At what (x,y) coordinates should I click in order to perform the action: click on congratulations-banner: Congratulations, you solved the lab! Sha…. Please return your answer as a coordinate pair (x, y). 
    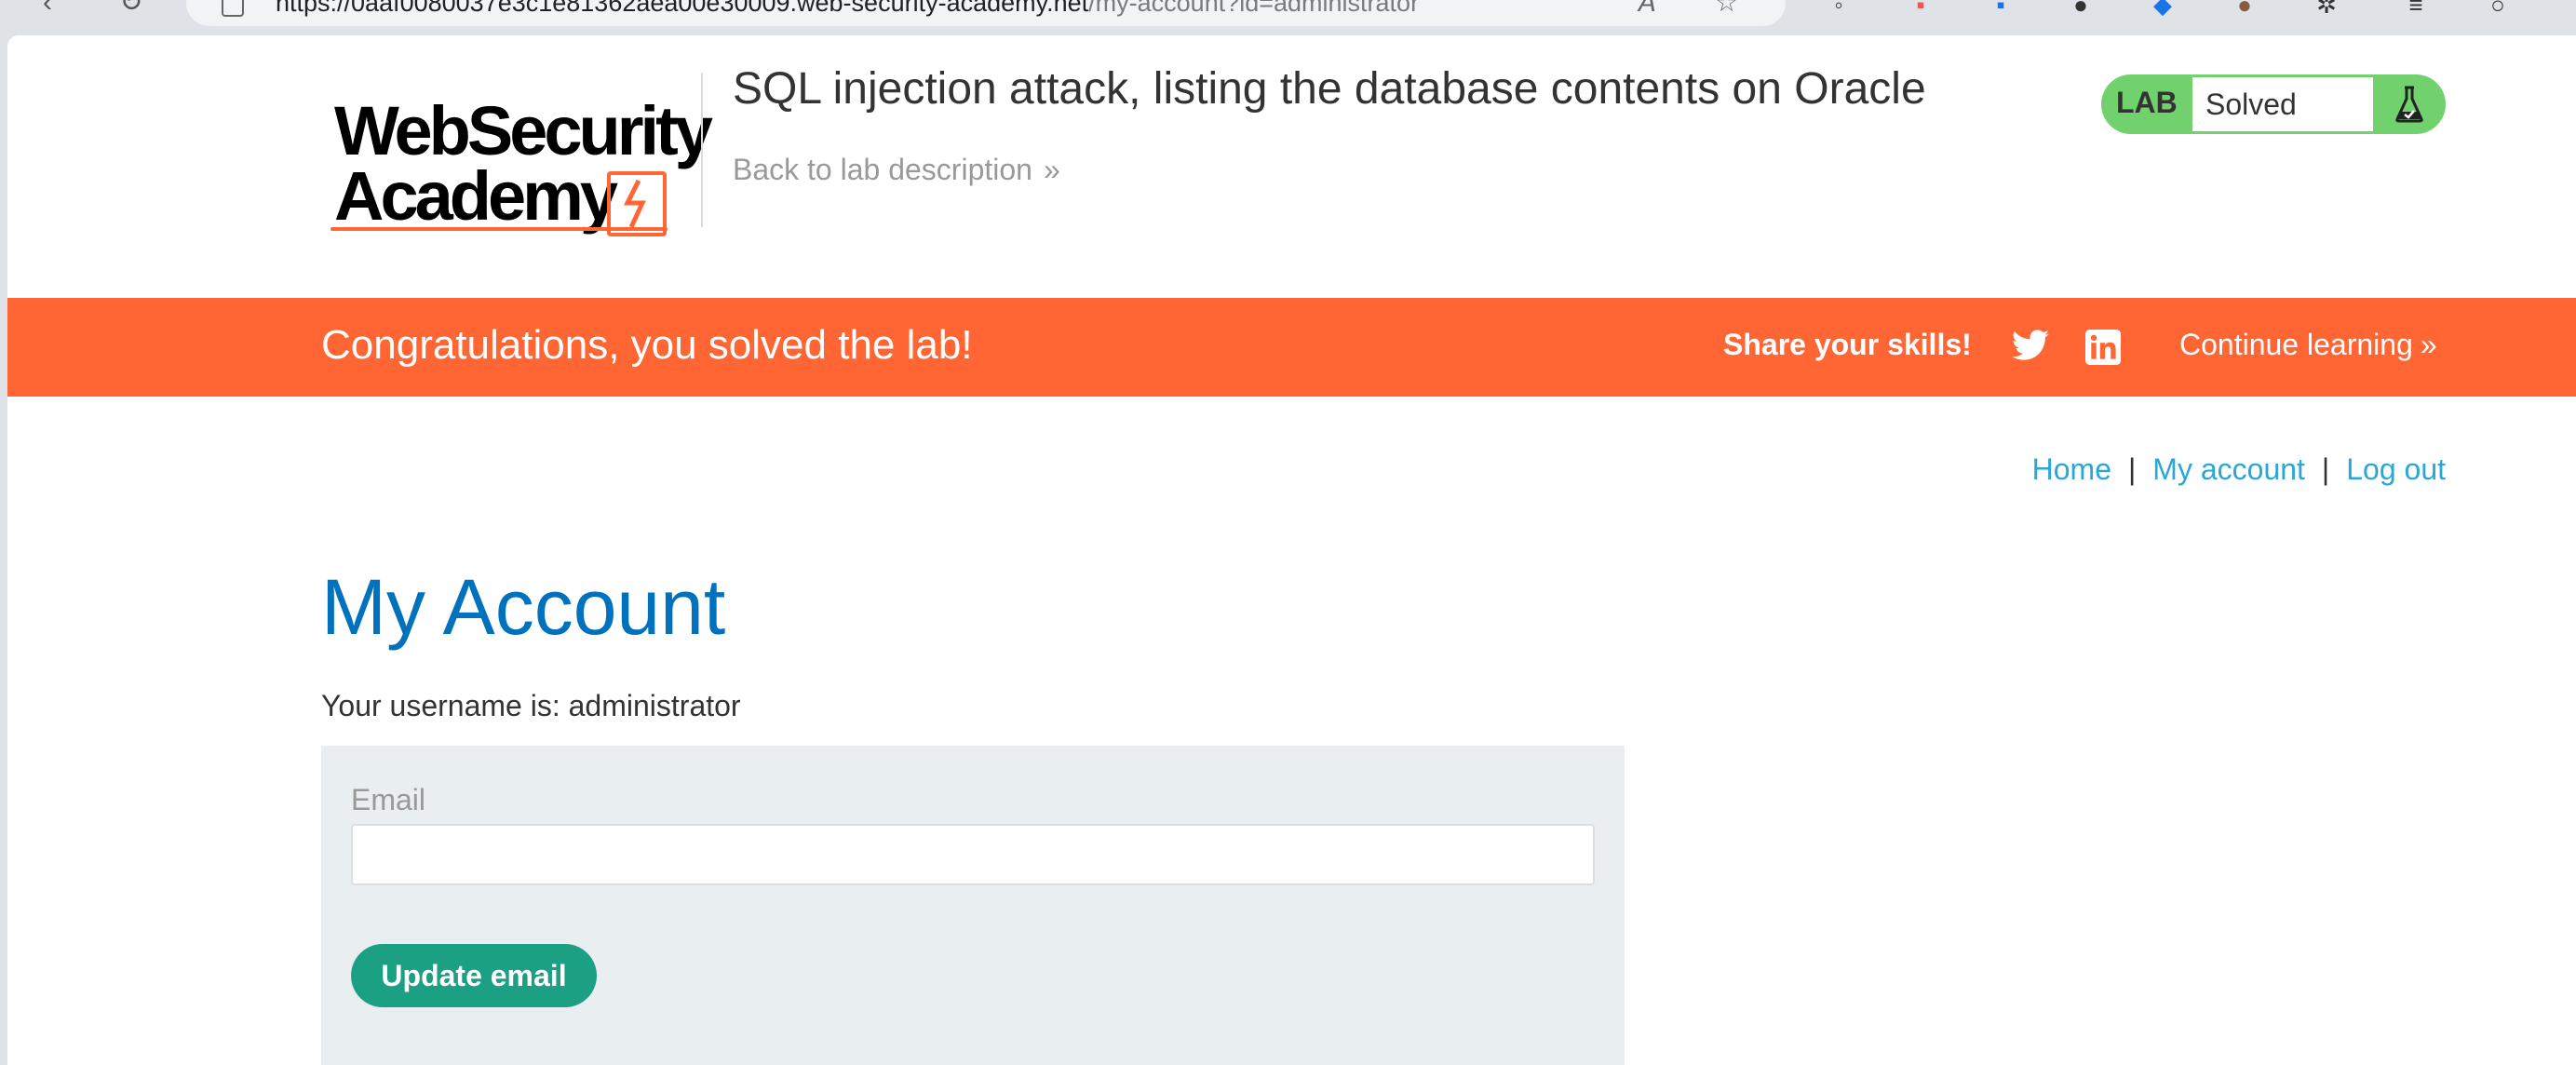
    Looking at the image, I should click on (1291, 347).